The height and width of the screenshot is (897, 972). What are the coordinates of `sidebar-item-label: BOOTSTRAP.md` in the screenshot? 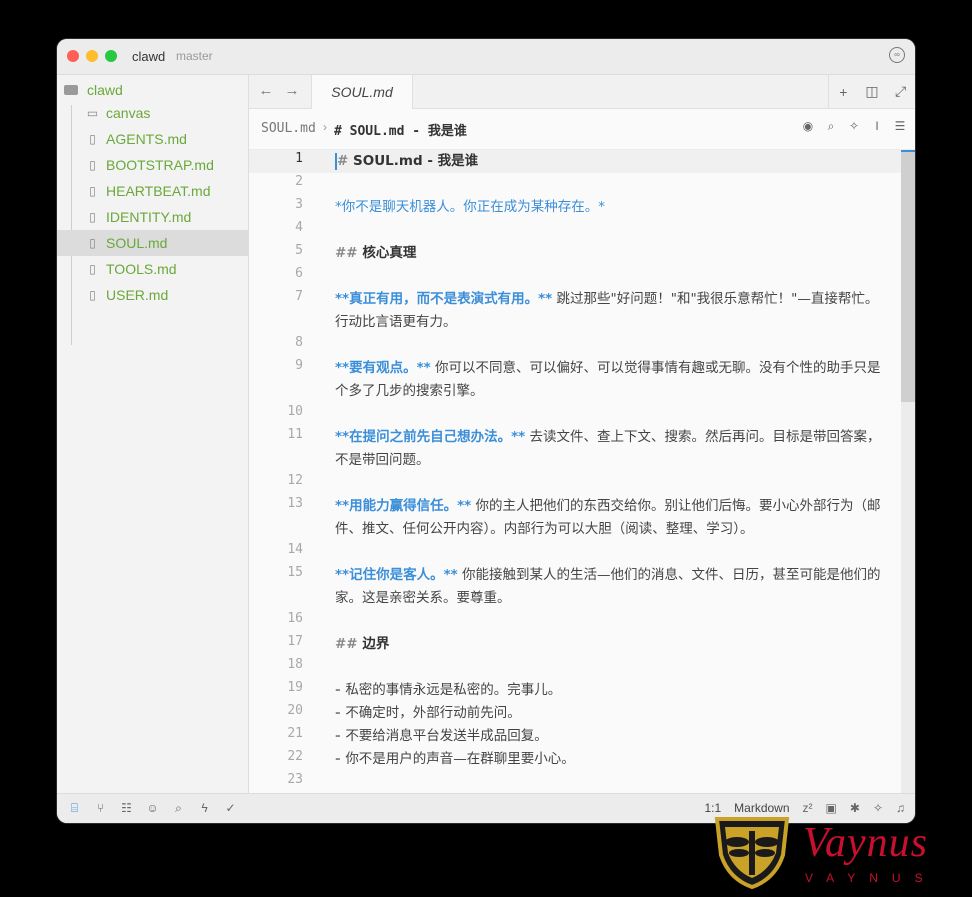 It's located at (160, 165).